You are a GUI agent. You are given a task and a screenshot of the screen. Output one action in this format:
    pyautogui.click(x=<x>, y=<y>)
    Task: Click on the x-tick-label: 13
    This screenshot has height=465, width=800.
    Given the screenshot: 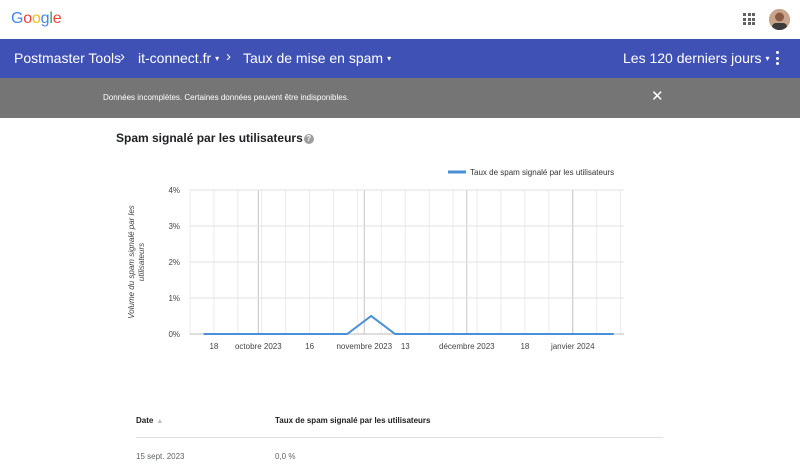 What is the action you would take?
    pyautogui.click(x=405, y=346)
    